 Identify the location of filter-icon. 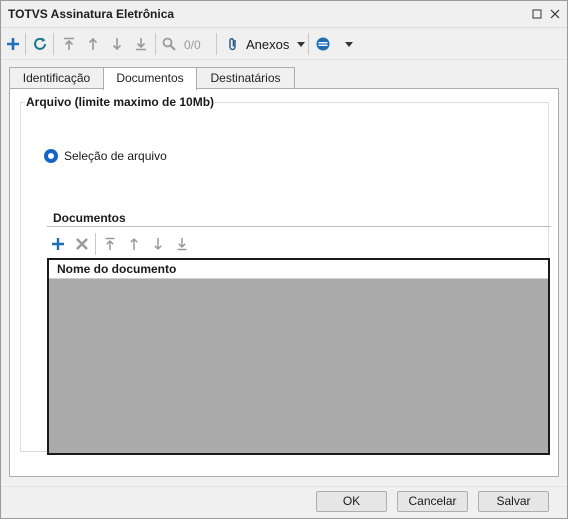
(323, 44).